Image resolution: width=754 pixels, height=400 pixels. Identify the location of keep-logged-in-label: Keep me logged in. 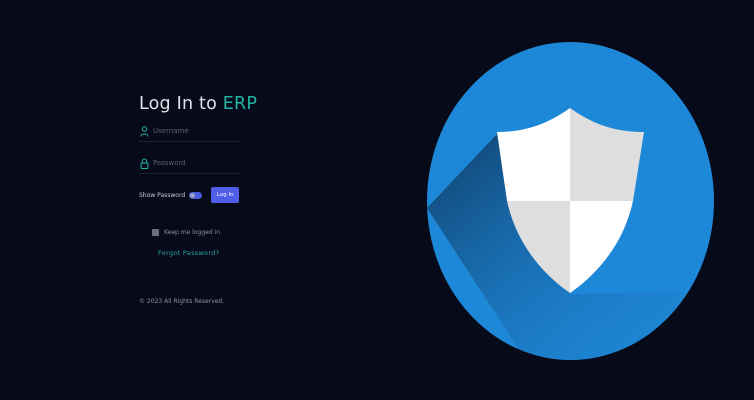
(192, 232).